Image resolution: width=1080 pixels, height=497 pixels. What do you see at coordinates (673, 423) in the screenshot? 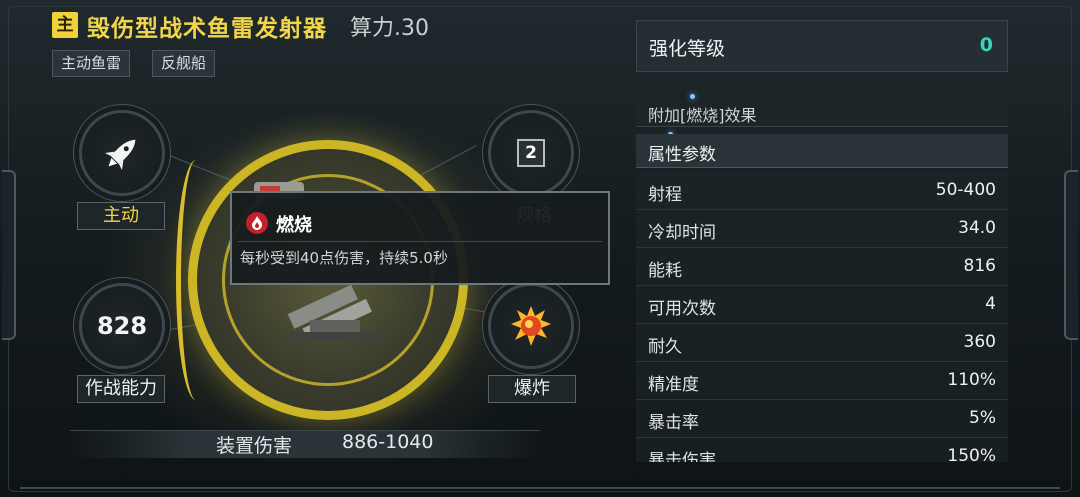
I see `attr-name: 暴击率` at bounding box center [673, 423].